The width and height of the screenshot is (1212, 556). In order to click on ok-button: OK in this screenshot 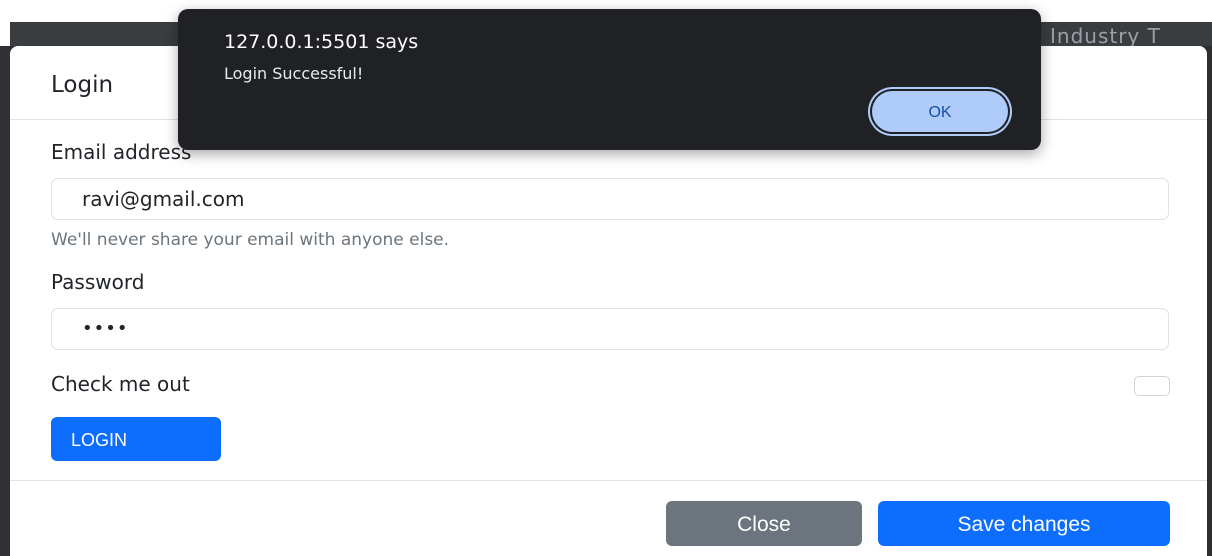, I will do `click(940, 111)`.